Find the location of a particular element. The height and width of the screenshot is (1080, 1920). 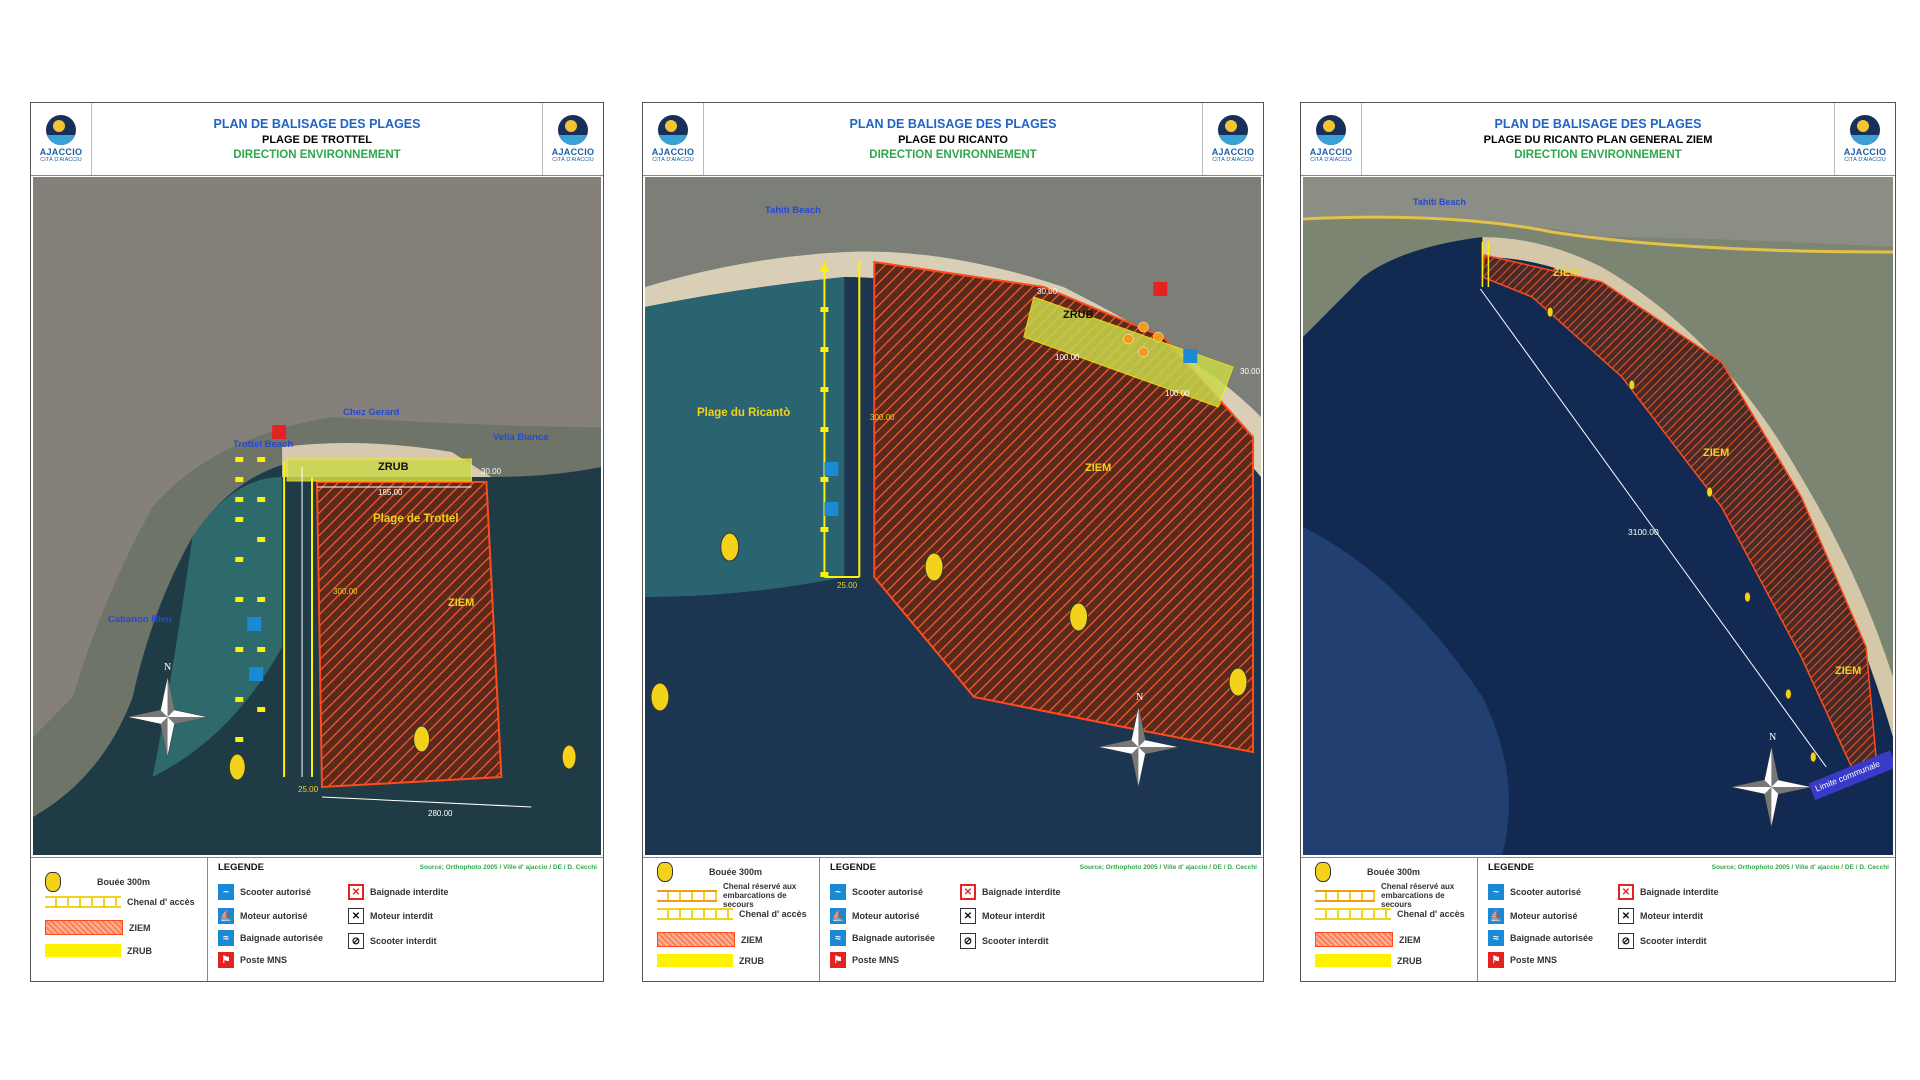

label-ziem-2: ZIEM is located at coordinates (1716, 453).